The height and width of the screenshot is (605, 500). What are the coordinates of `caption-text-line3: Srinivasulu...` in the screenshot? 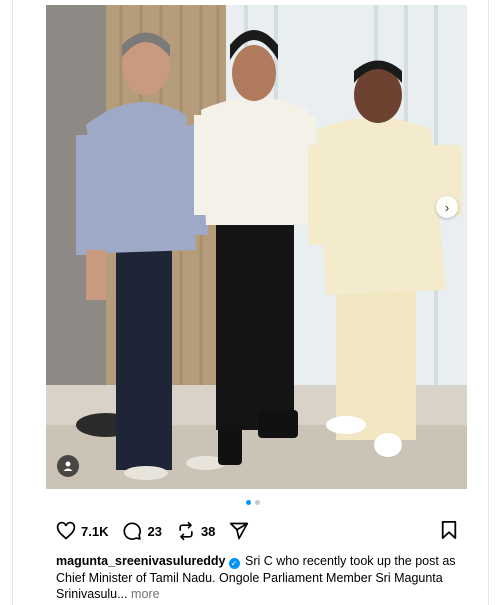 It's located at (92, 594).